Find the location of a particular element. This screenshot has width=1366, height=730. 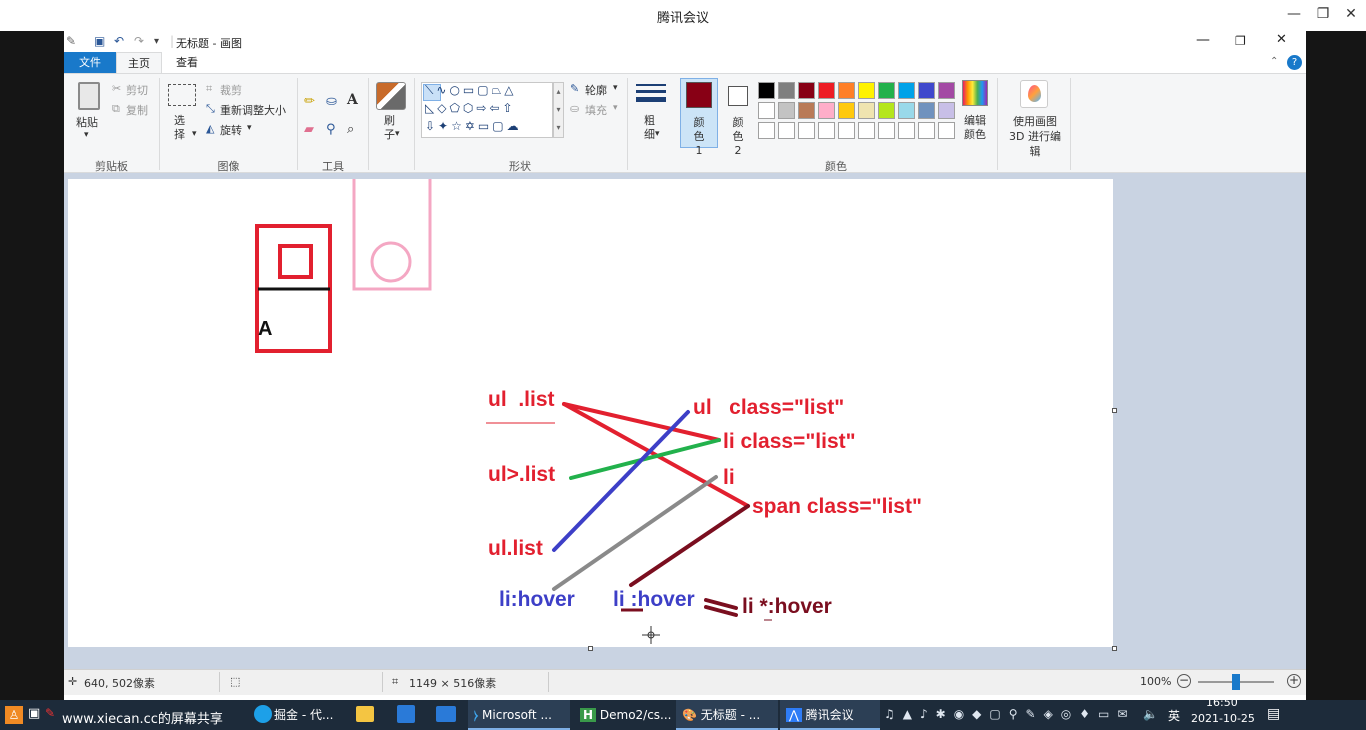

paint-restore-button: ❐ is located at coordinates (1240, 41).